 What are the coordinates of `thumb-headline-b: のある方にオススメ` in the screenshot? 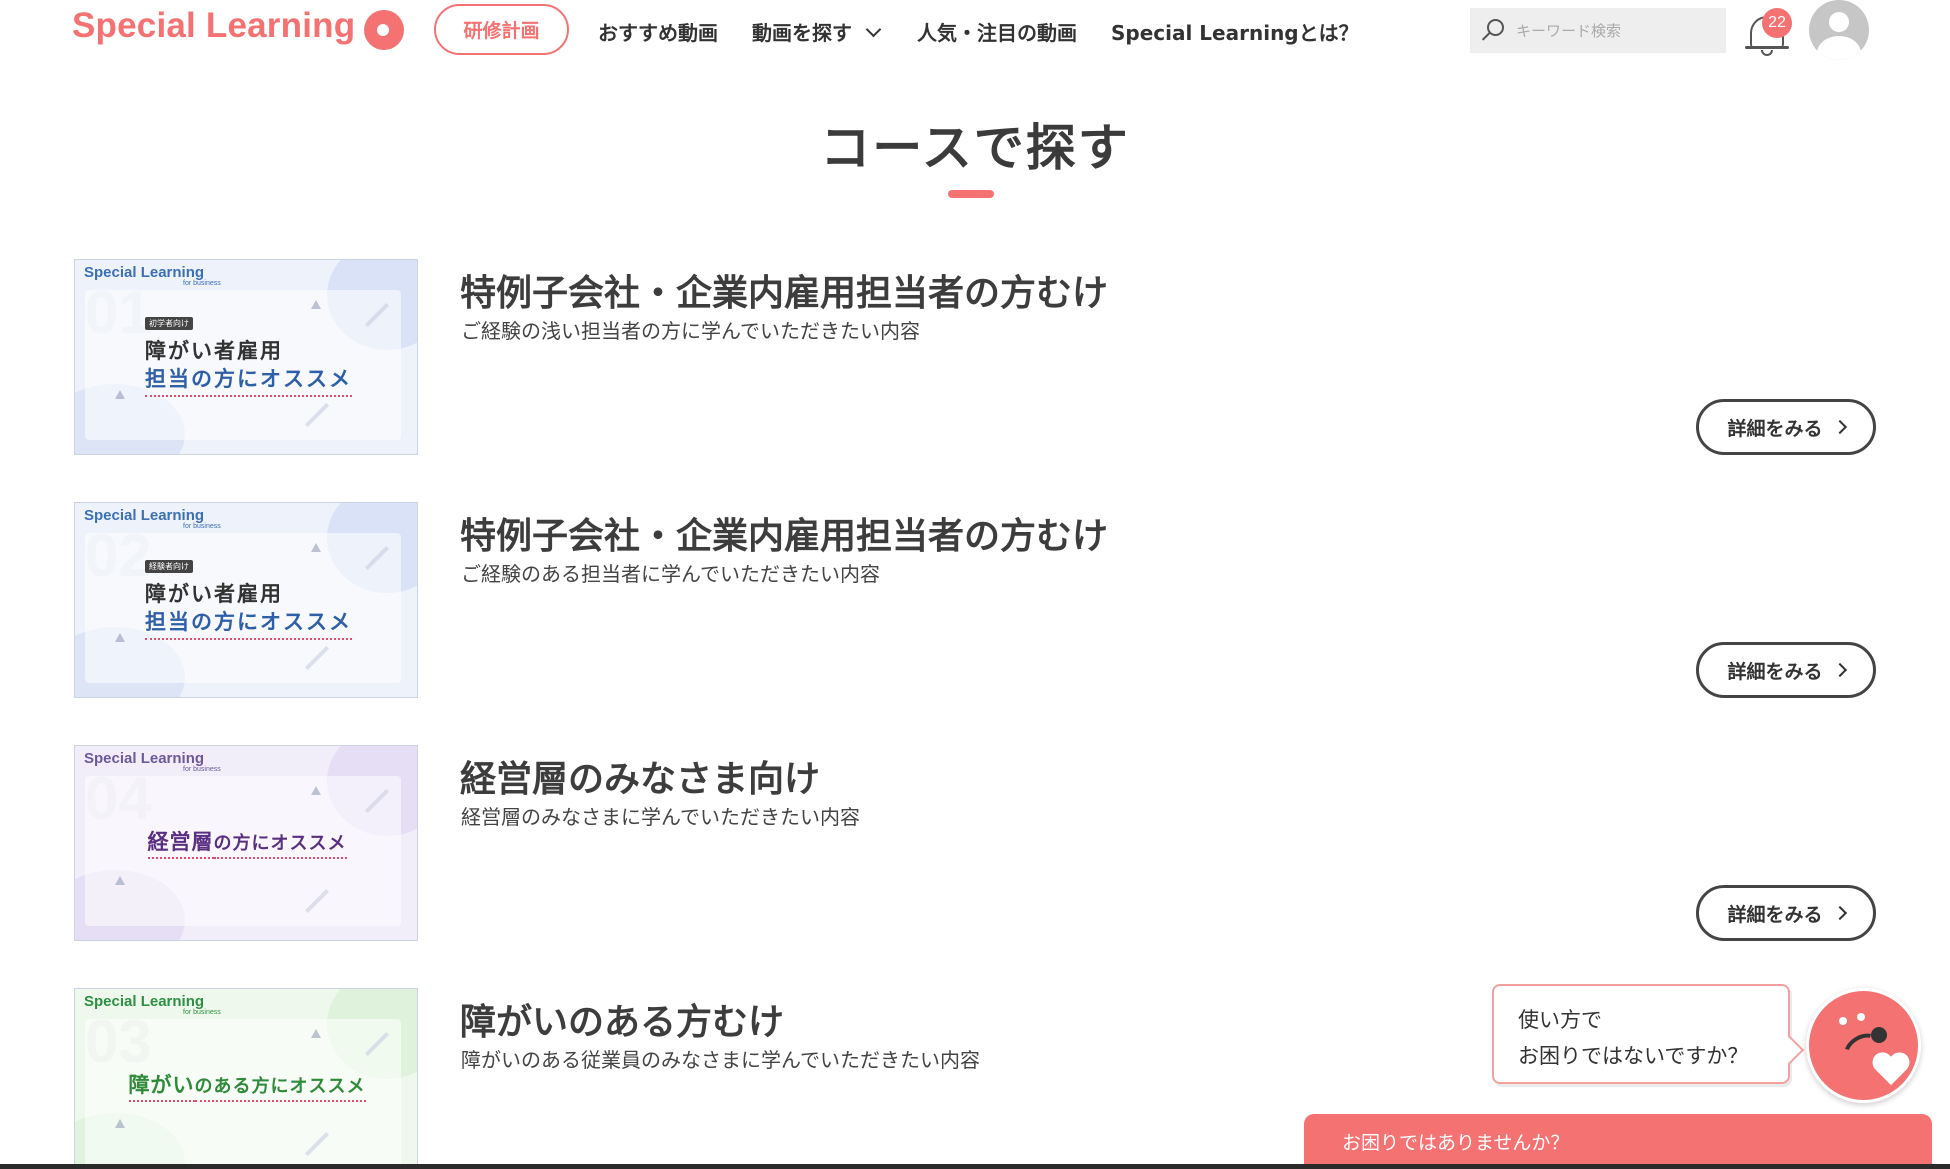 It's located at (280, 1089).